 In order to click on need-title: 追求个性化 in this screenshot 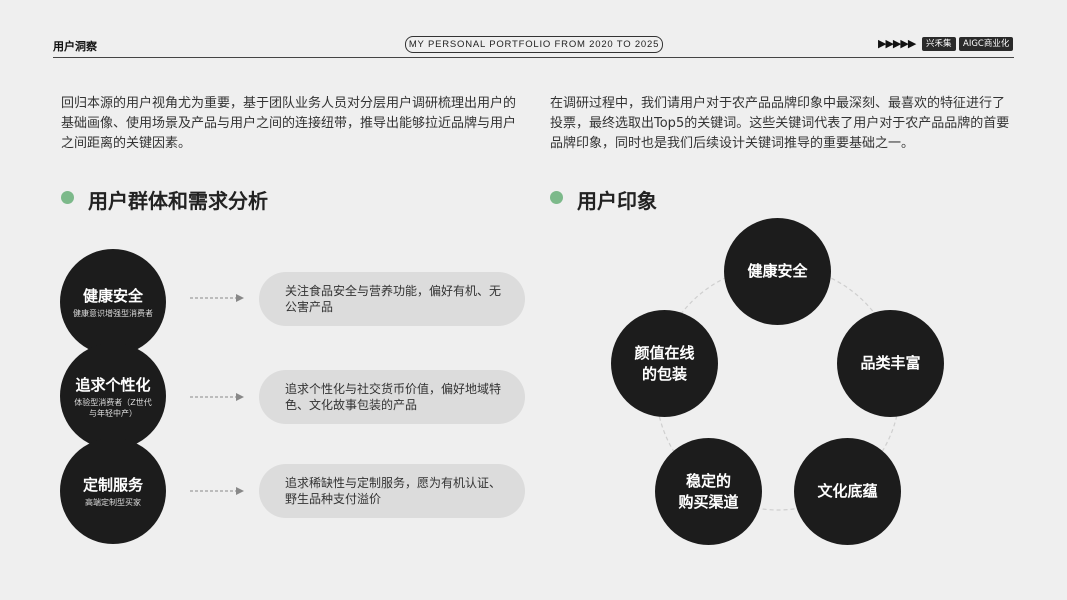, I will do `click(113, 384)`.